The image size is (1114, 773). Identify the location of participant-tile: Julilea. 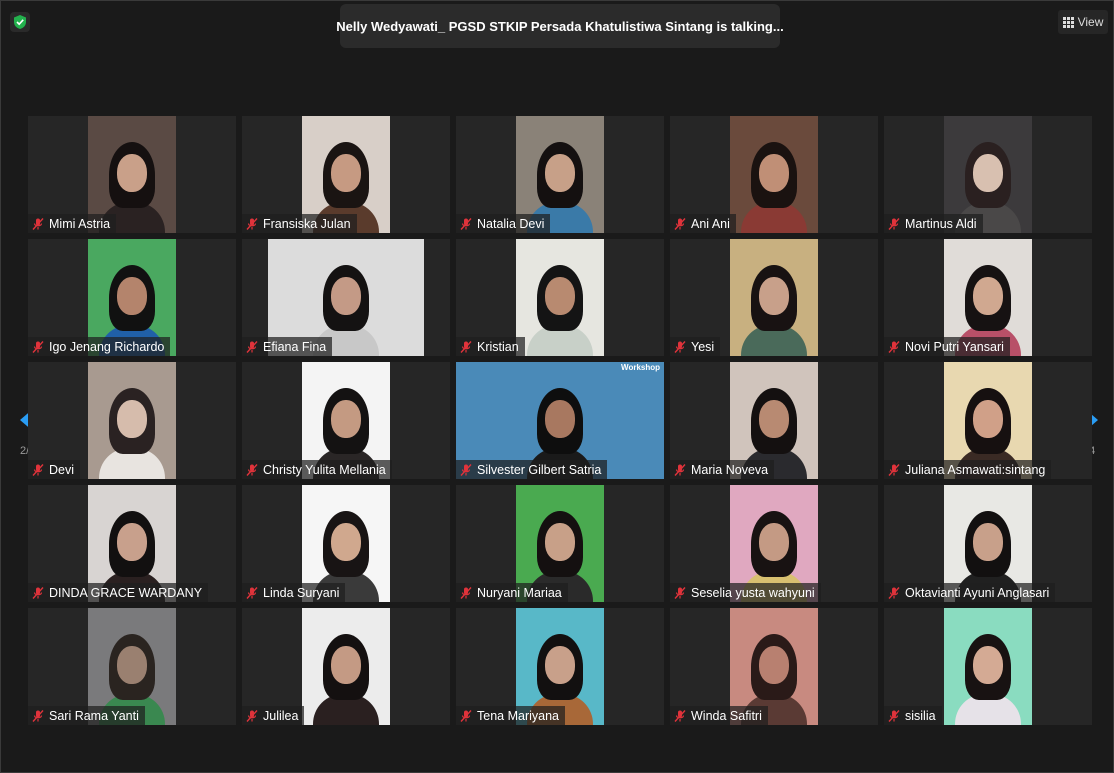
(346, 666).